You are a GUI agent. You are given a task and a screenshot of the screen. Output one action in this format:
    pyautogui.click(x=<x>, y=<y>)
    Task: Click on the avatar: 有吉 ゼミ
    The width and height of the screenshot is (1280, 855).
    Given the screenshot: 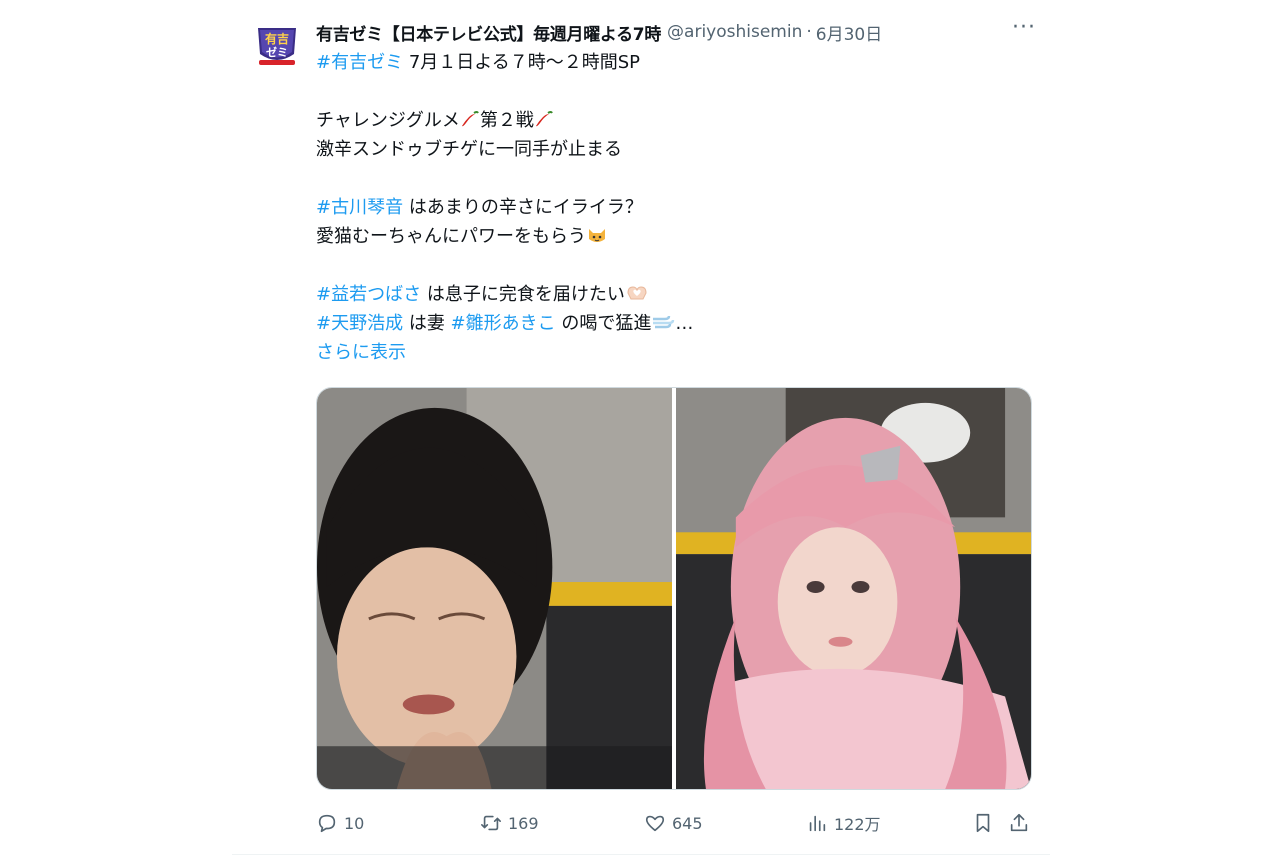 What is the action you would take?
    pyautogui.click(x=277, y=45)
    